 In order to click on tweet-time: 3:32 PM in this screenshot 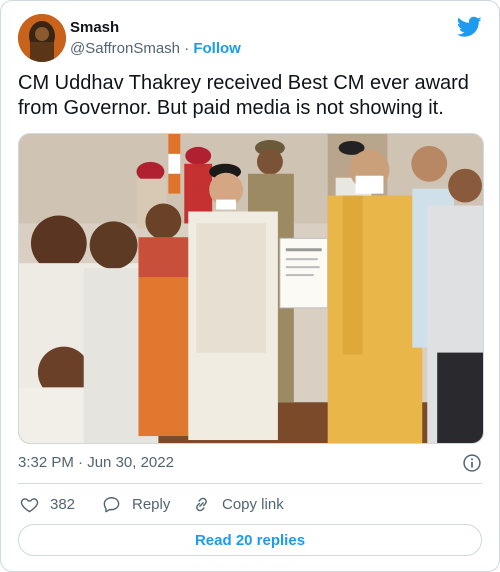, I will do `click(46, 462)`.